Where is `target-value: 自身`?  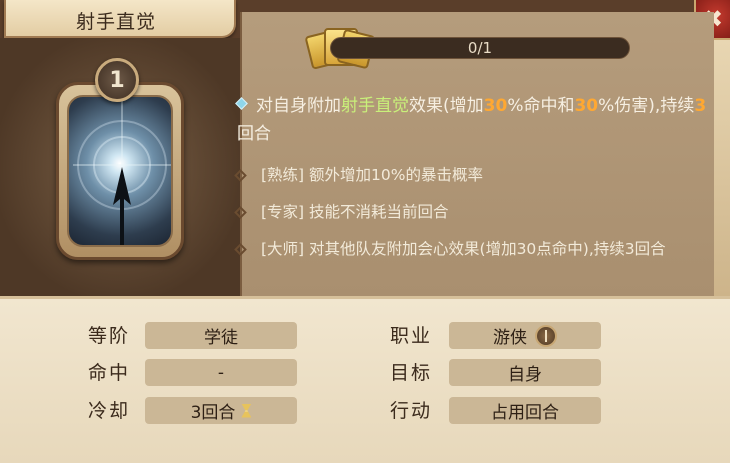
target-value: 自身 is located at coordinates (525, 375).